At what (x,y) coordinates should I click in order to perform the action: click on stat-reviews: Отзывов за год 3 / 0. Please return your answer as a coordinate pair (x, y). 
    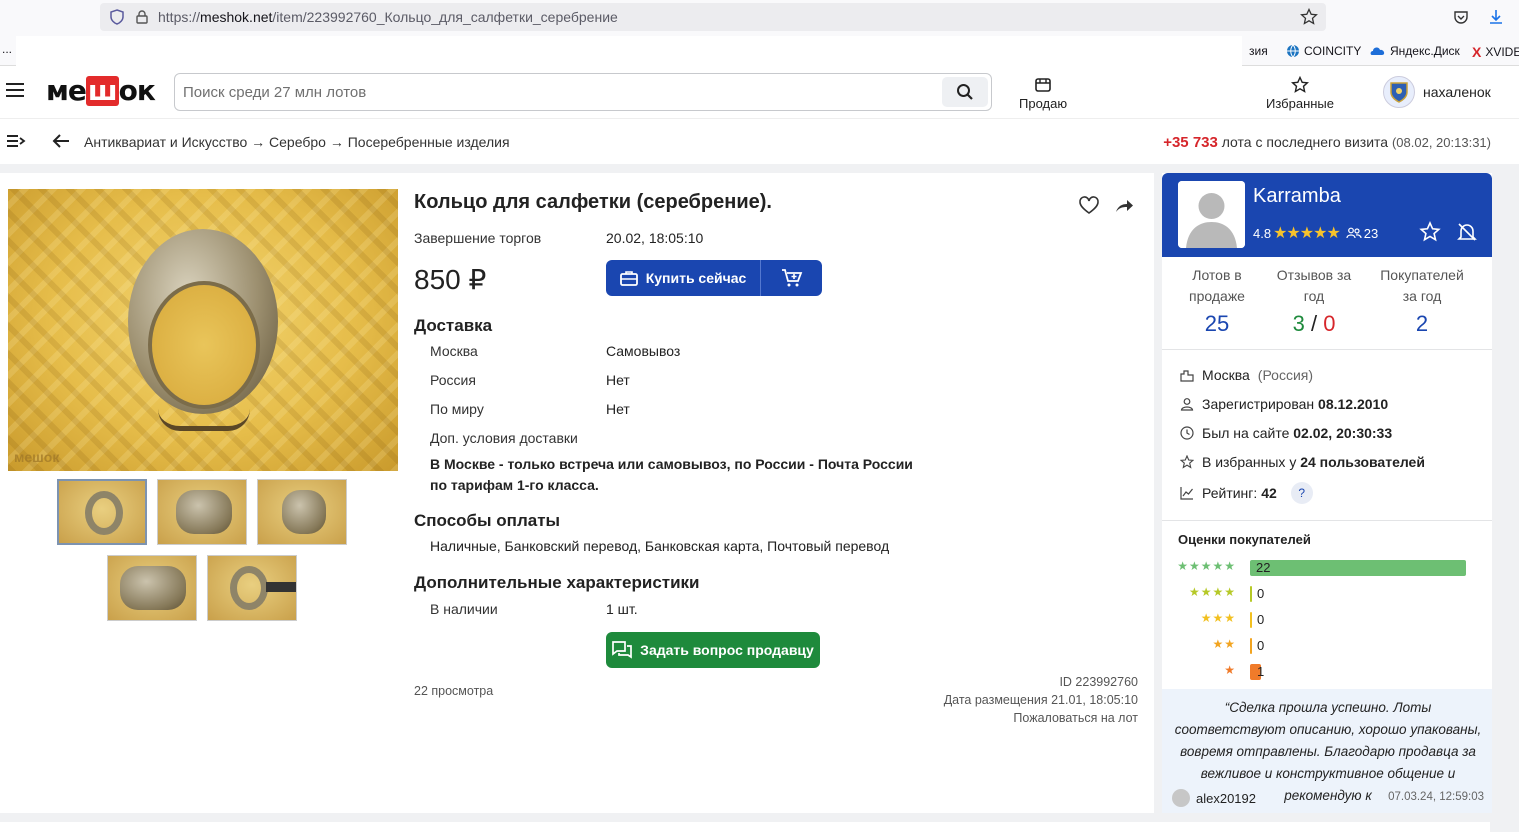
    Looking at the image, I should click on (1314, 301).